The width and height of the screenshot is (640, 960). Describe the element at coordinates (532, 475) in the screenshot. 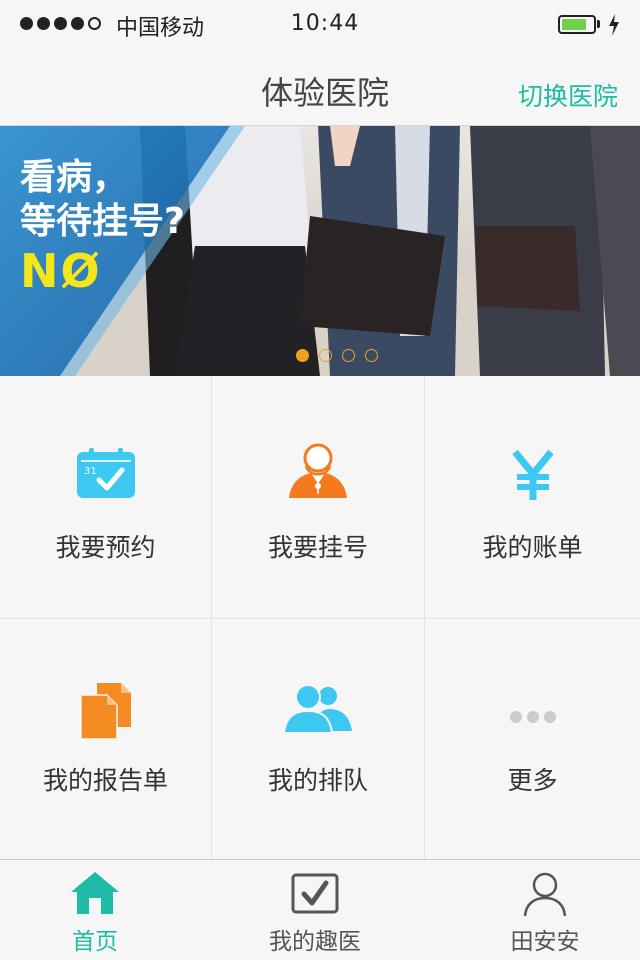

I see `yen-icon` at that location.